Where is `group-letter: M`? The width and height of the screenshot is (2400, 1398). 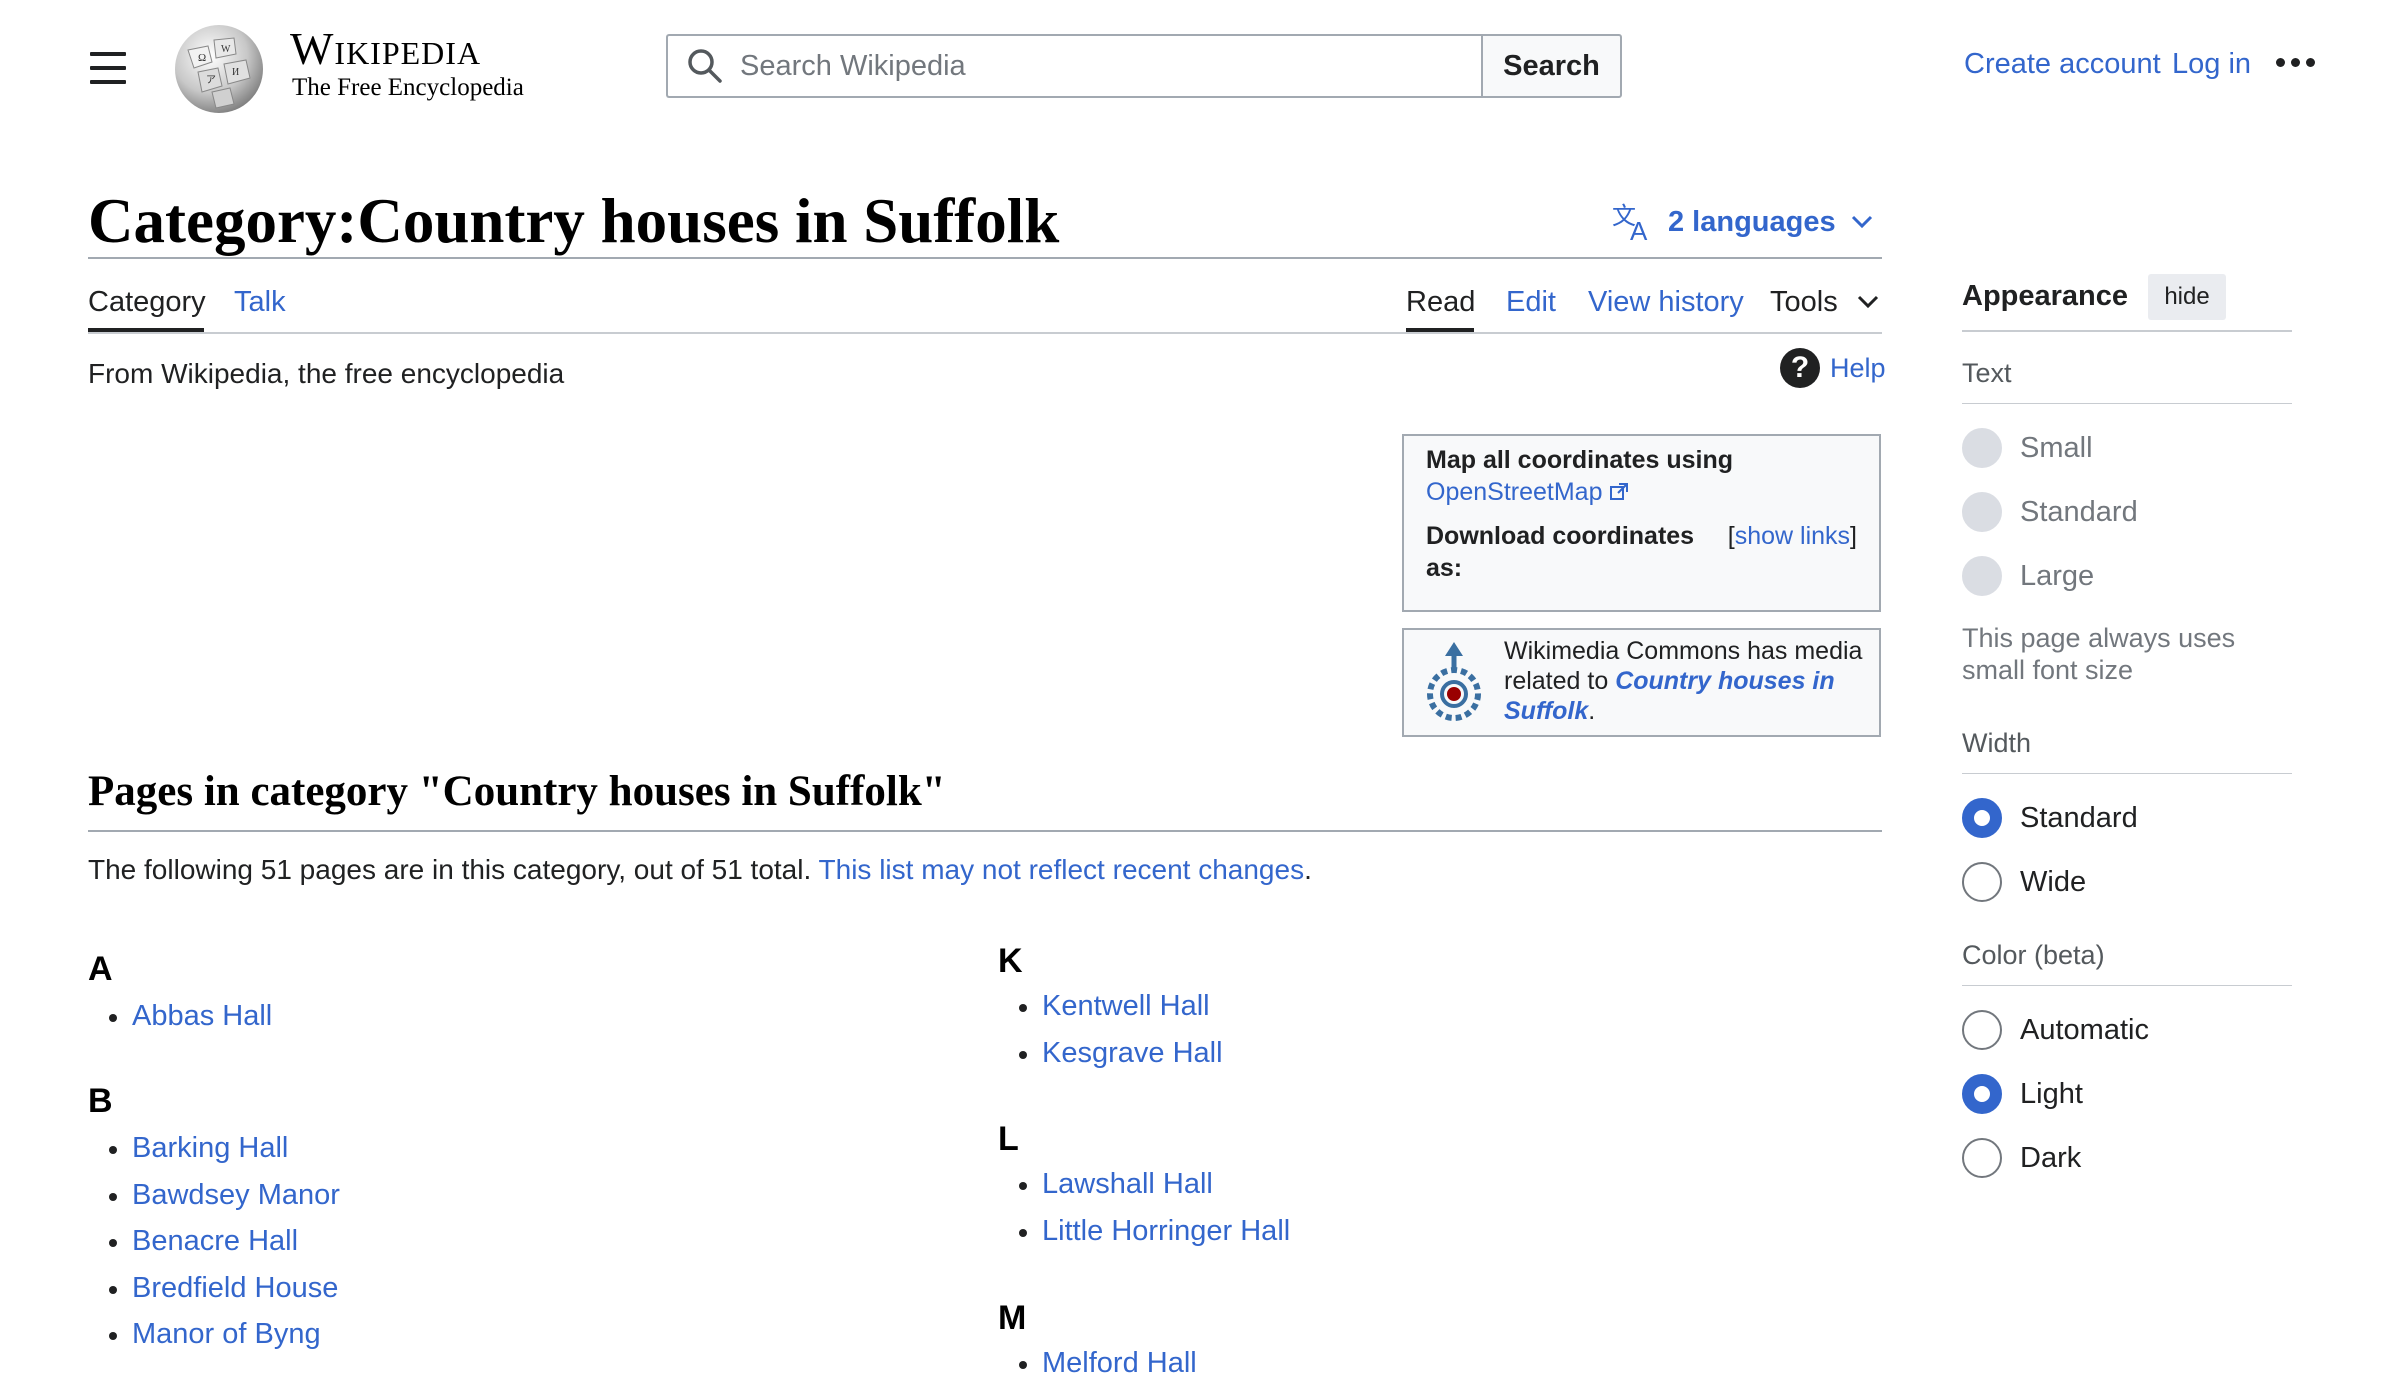 group-letter: M is located at coordinates (1012, 1318).